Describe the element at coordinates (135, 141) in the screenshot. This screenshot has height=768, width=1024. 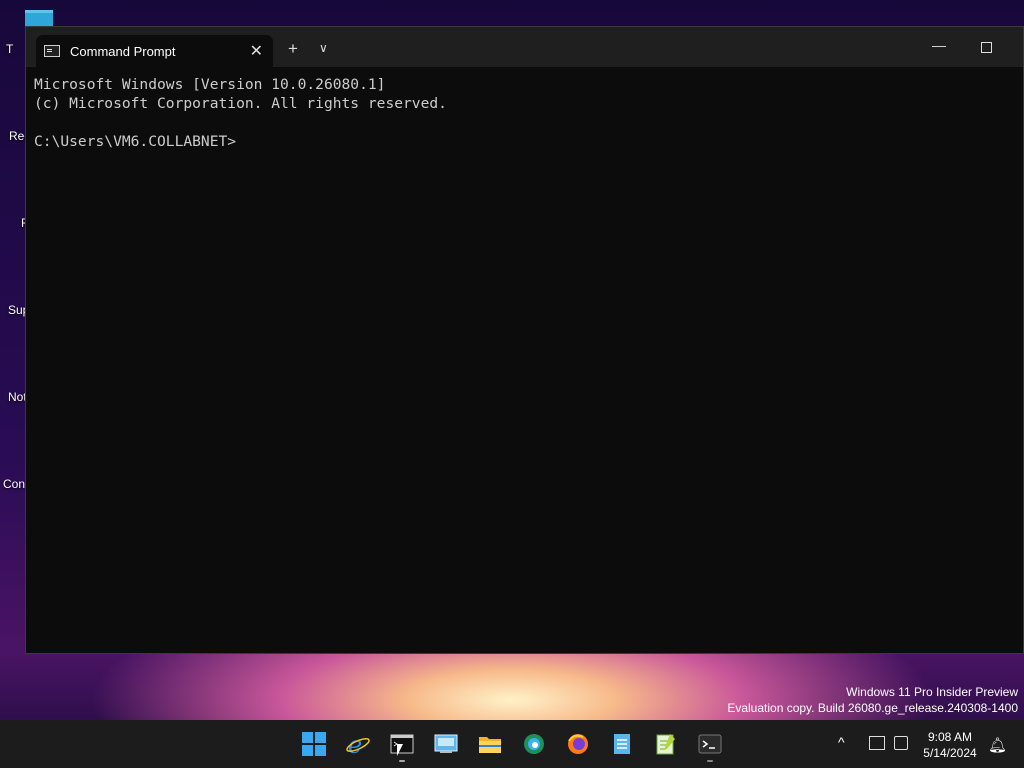
I see `console-prompt: C:\Users\VM6.COLLABNET>` at that location.